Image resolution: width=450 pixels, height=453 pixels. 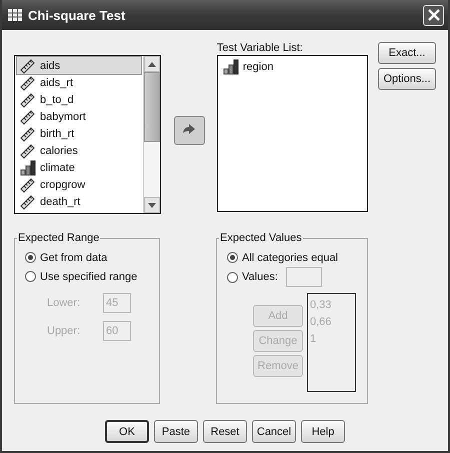 What do you see at coordinates (64, 331) in the screenshot?
I see `field-label: Upper:` at bounding box center [64, 331].